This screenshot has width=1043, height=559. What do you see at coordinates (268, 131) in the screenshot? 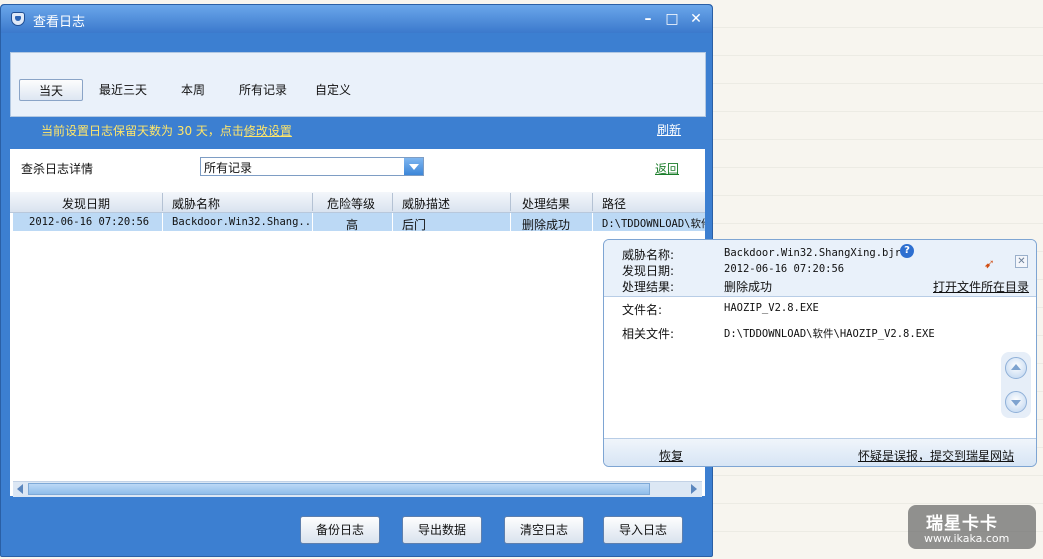
I see `modify-settings-link: 修改设置` at bounding box center [268, 131].